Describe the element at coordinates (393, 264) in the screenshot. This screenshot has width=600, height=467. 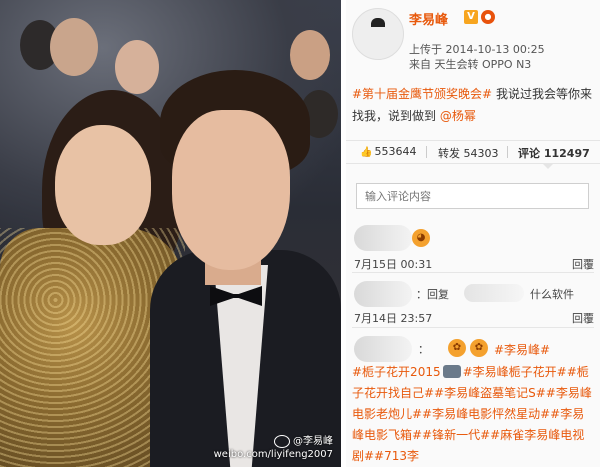
I see `comment-time: 7月15日 00:31` at that location.